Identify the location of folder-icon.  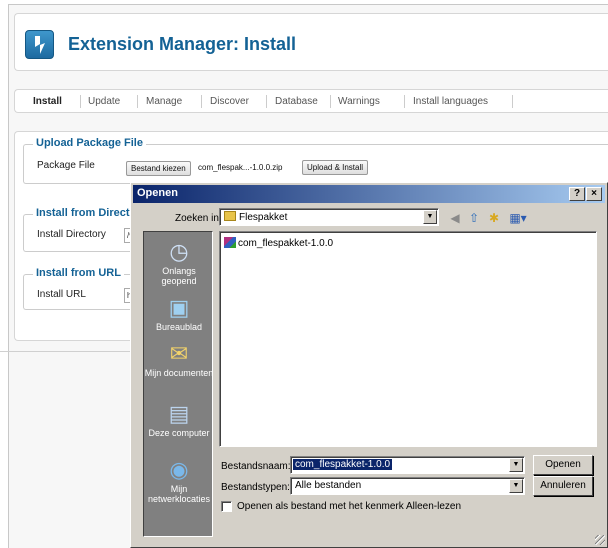
(230, 216).